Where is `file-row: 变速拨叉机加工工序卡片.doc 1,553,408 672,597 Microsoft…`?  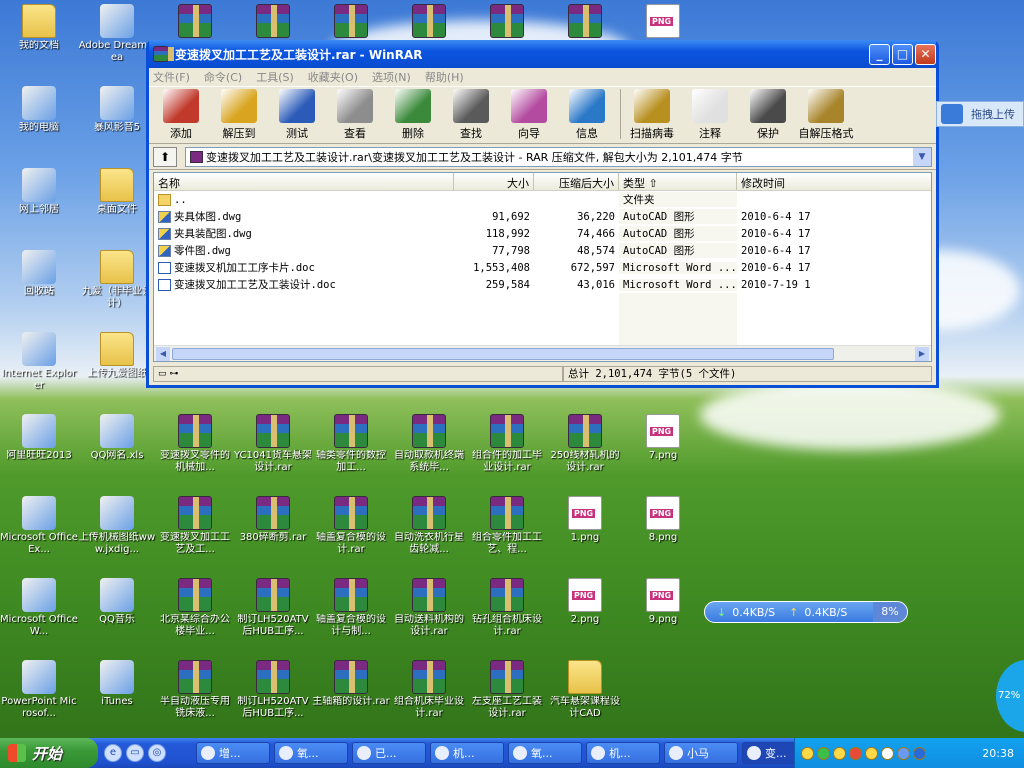 file-row: 变速拨叉机加工工序卡片.doc 1,553,408 672,597 Microsoft… is located at coordinates (542, 267).